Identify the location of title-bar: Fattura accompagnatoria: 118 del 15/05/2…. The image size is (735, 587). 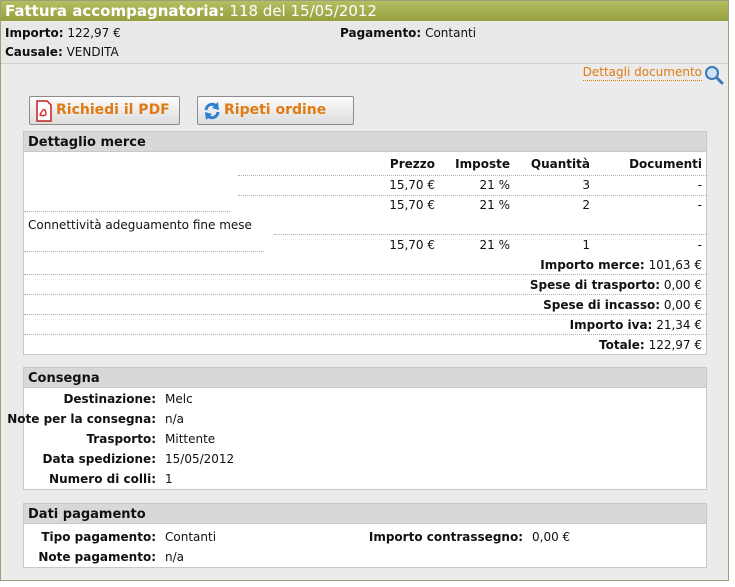
(364, 11).